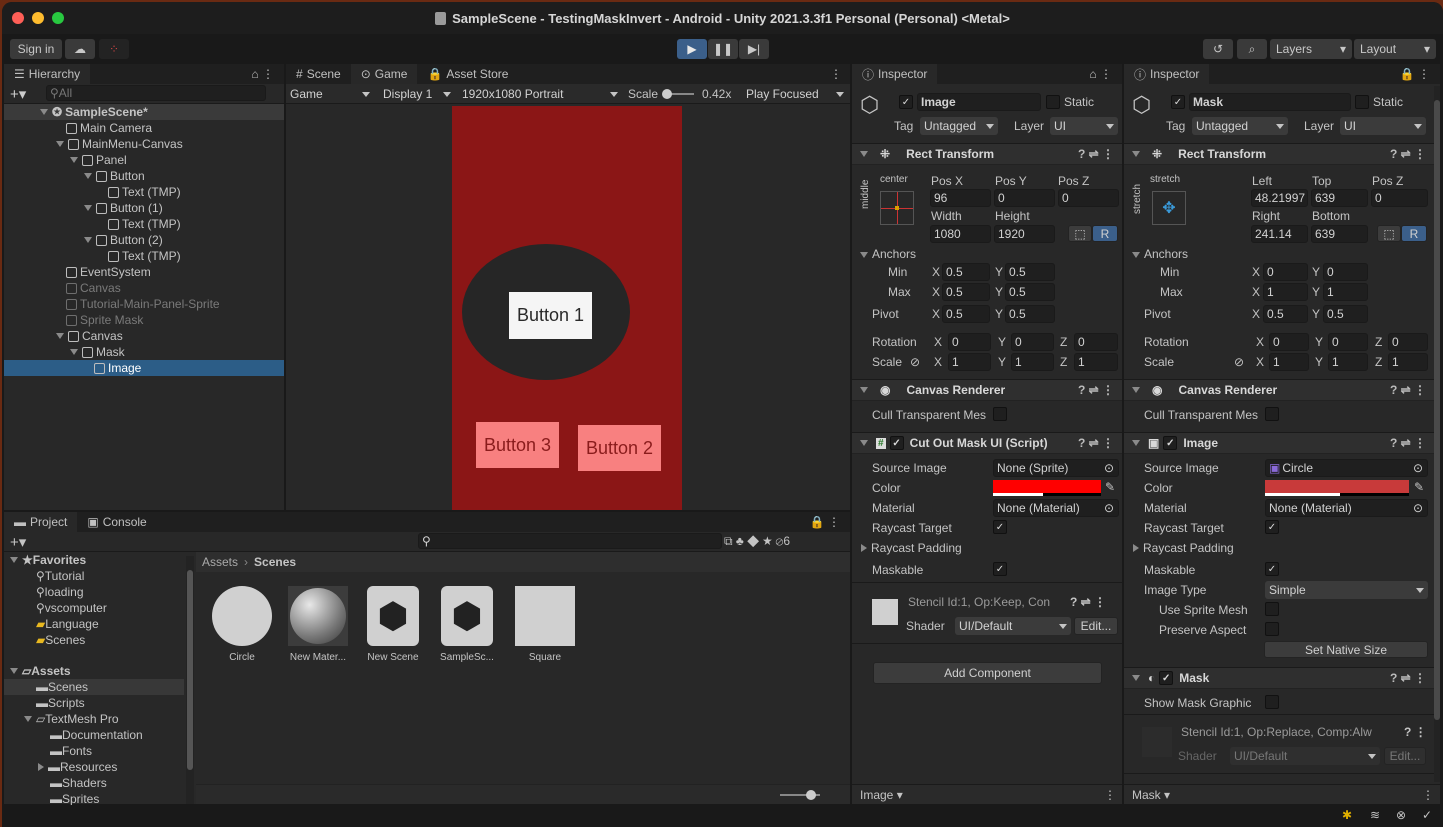  What do you see at coordinates (94, 719) in the screenshot?
I see `folder-item: ▱ TextMesh Pro` at bounding box center [94, 719].